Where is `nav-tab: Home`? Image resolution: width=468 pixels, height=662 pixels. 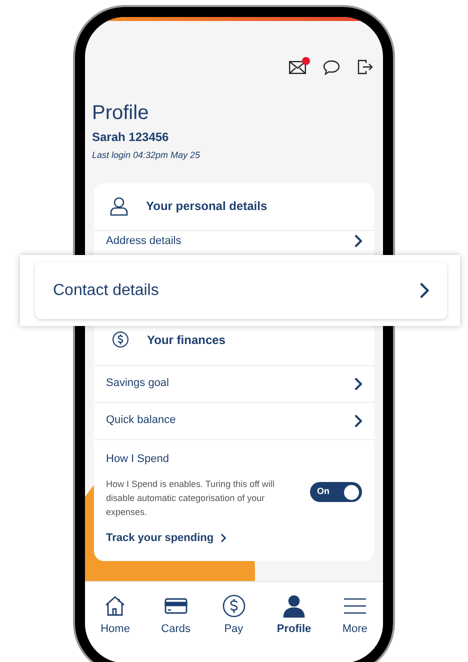 nav-tab: Home is located at coordinates (115, 615).